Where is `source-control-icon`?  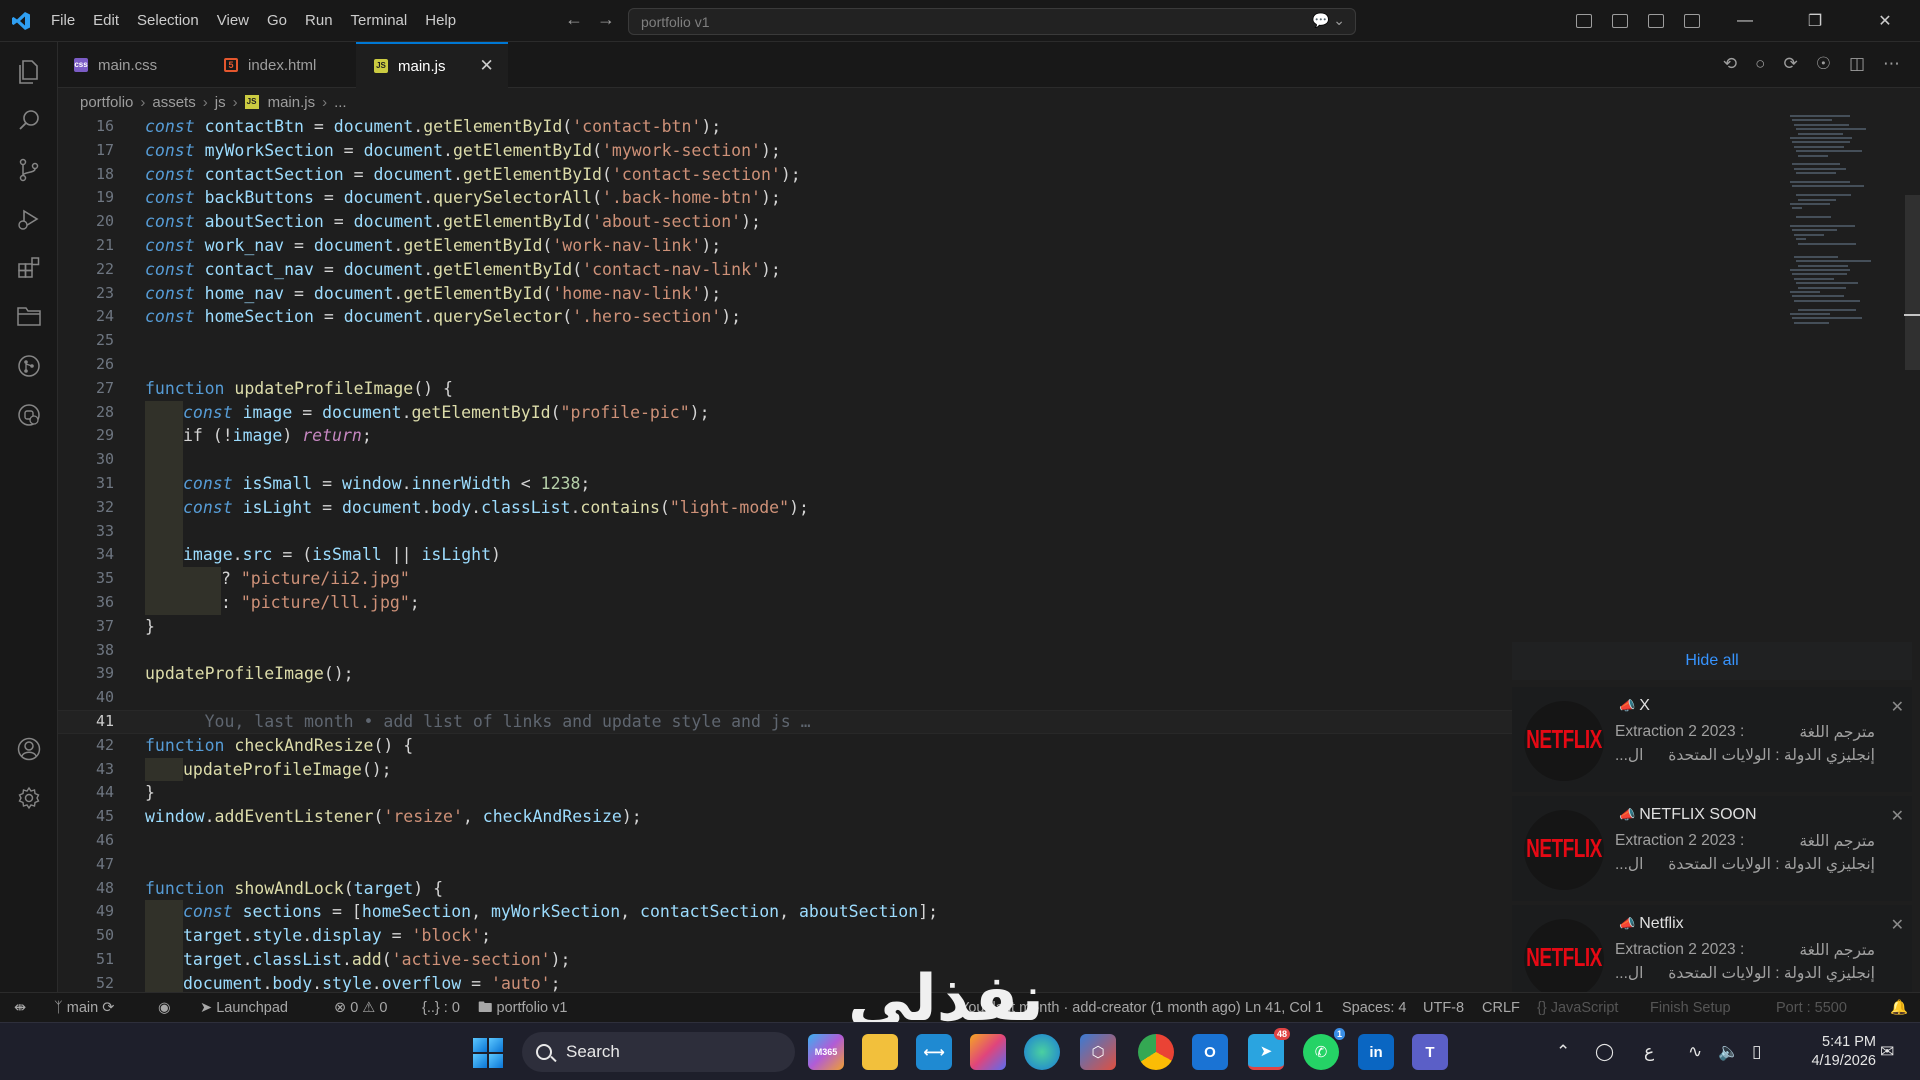 source-control-icon is located at coordinates (29, 170).